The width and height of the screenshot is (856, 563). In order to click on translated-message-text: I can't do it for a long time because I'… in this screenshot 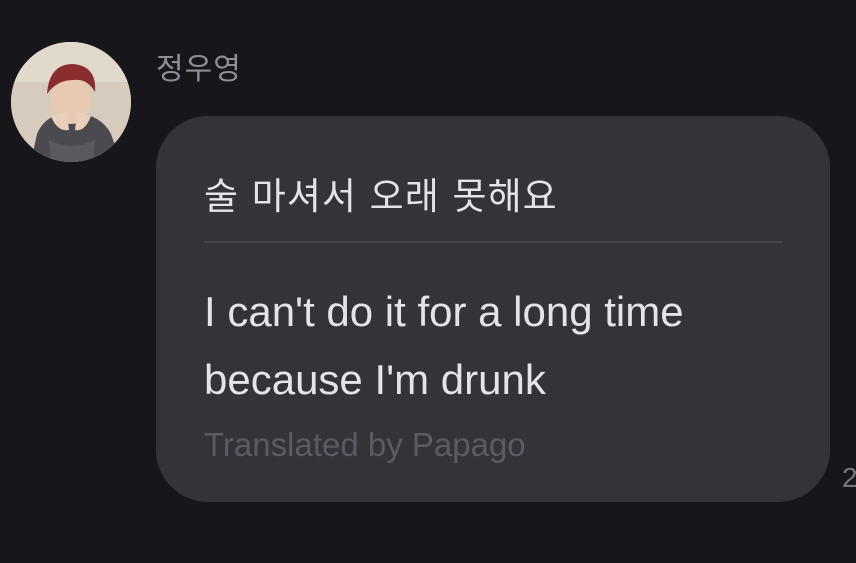, I will do `click(444, 345)`.